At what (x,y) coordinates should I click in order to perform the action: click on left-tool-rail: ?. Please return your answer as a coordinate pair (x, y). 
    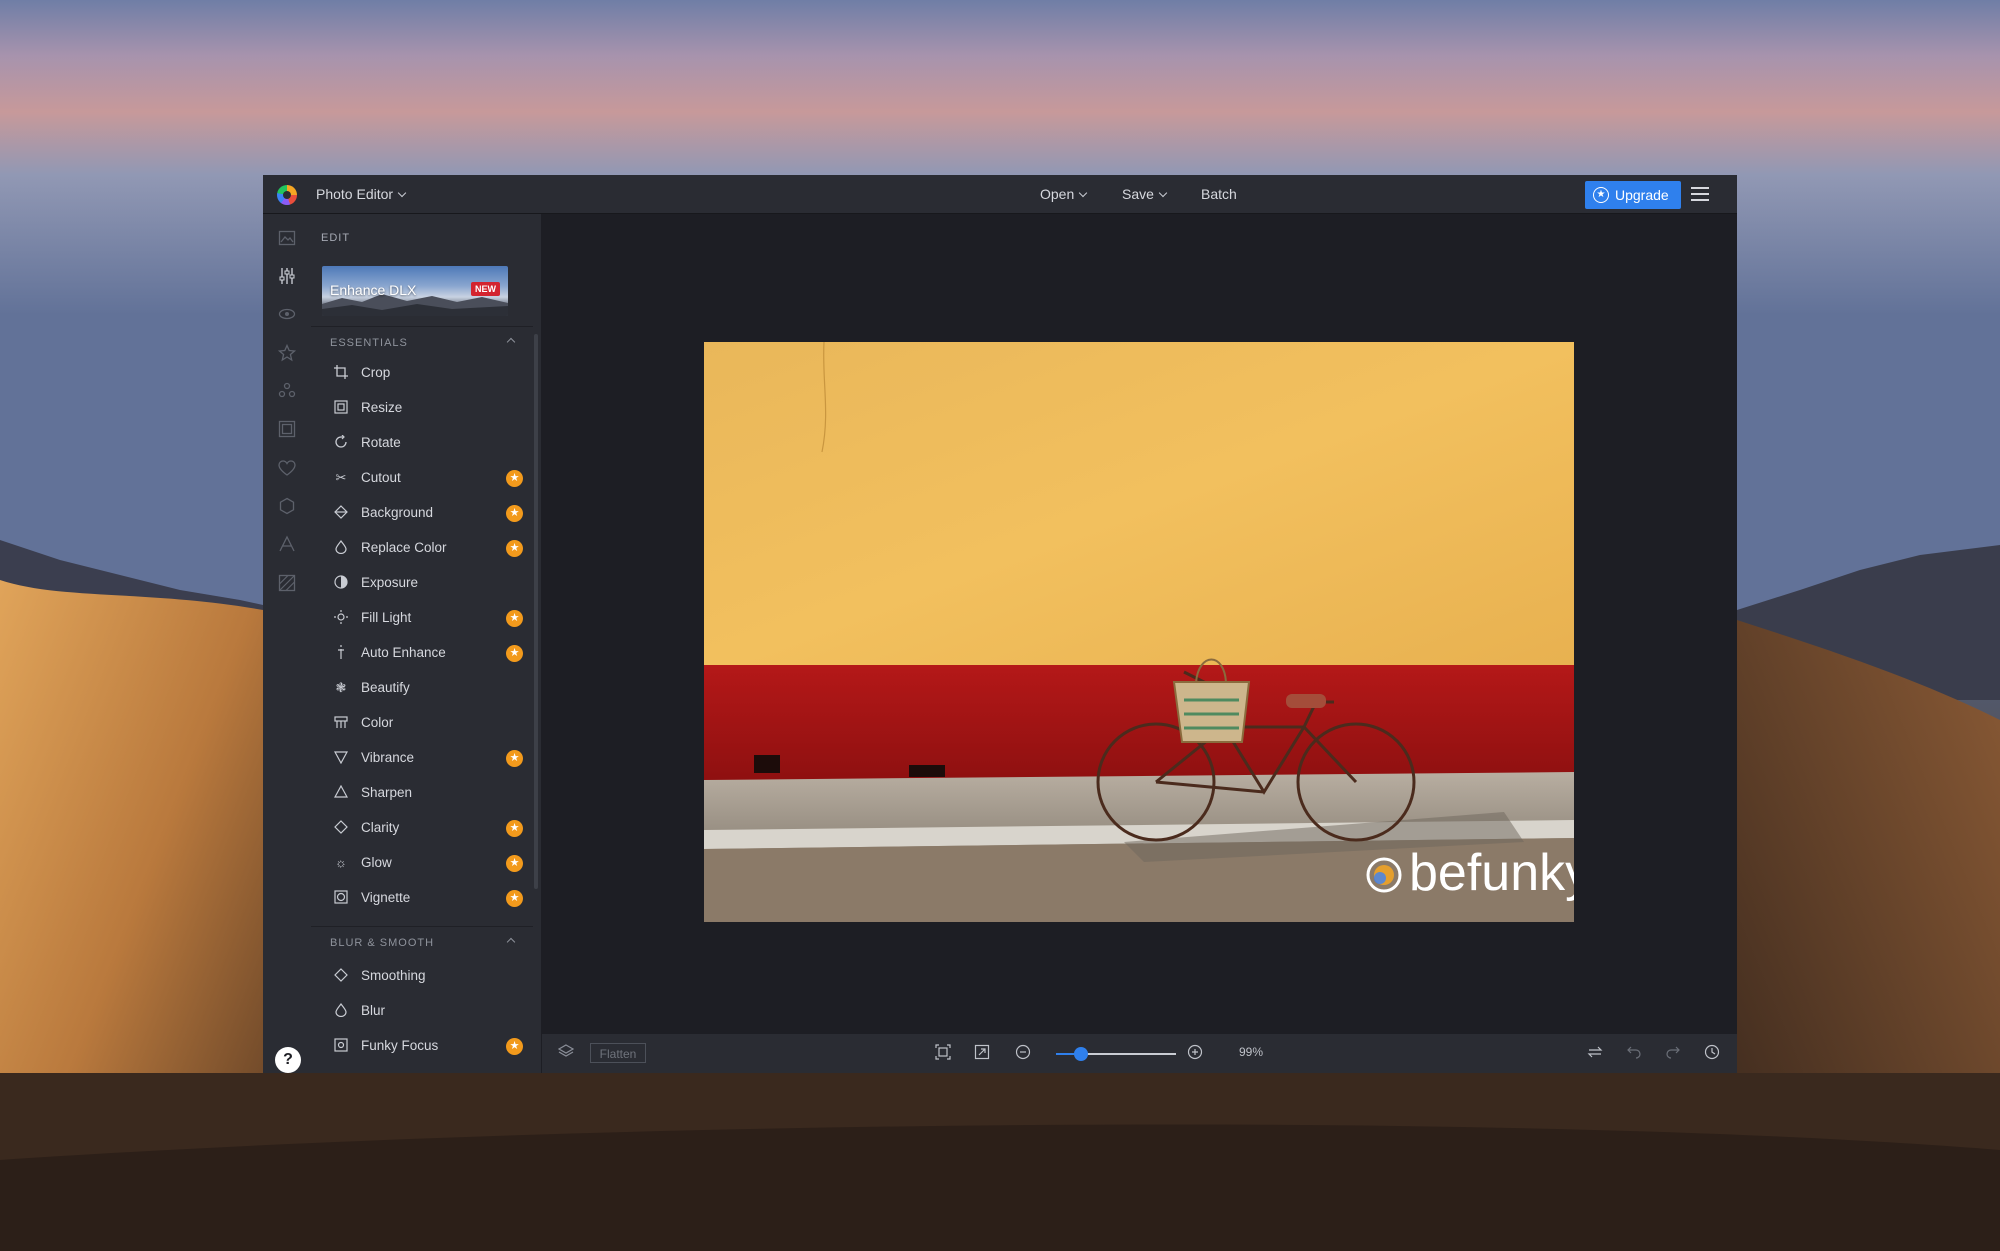
    Looking at the image, I should click on (287, 643).